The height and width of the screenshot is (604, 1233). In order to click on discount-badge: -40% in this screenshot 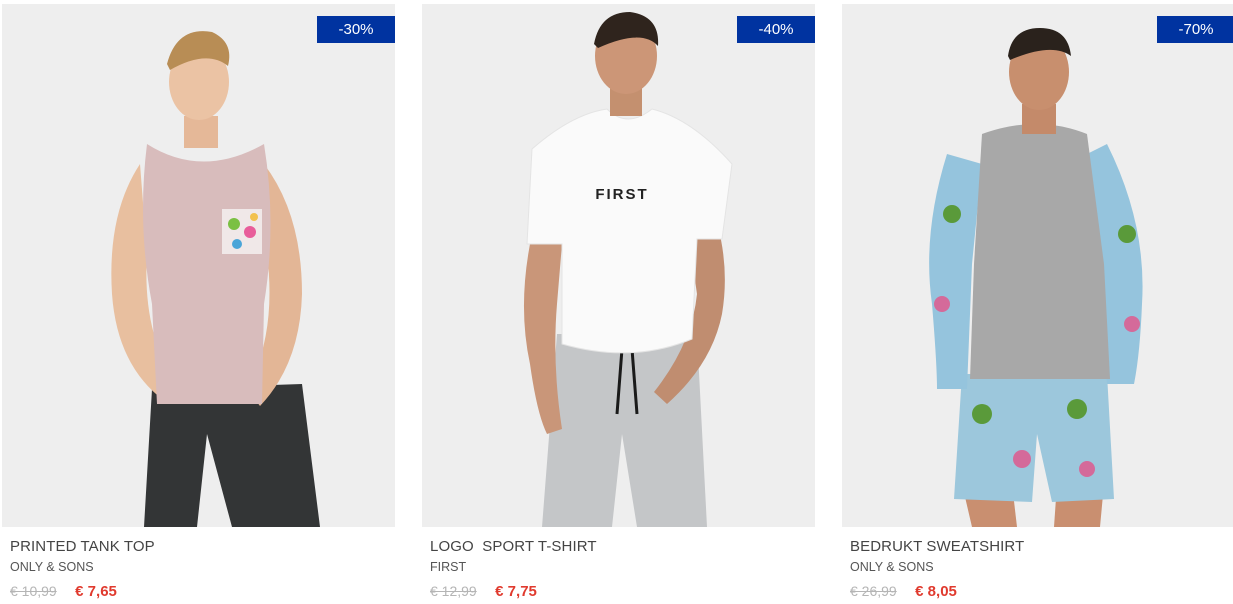, I will do `click(776, 29)`.